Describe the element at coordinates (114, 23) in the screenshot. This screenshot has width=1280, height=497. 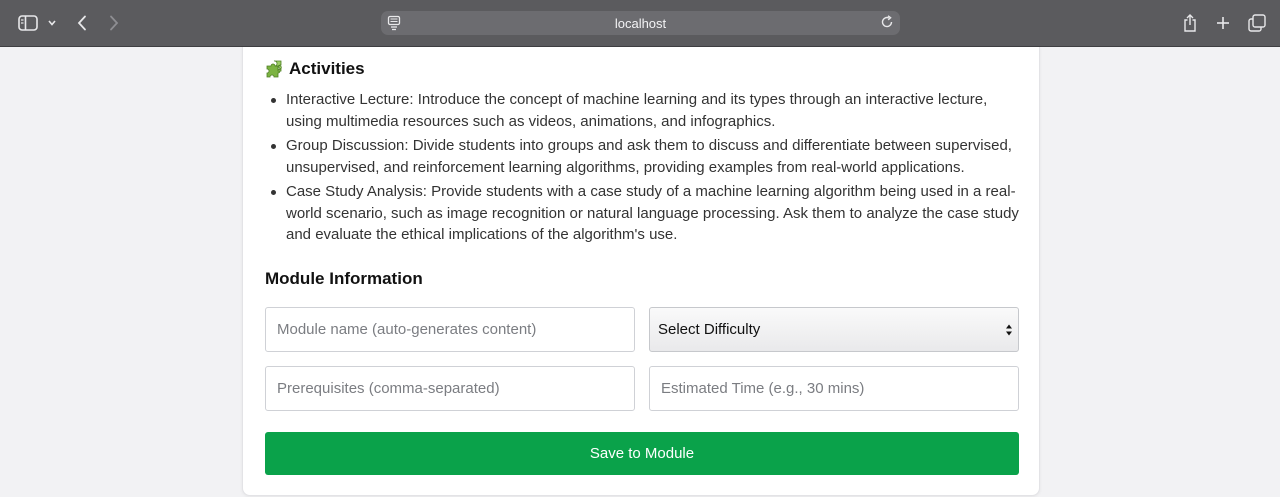
I see `forward-icon` at that location.